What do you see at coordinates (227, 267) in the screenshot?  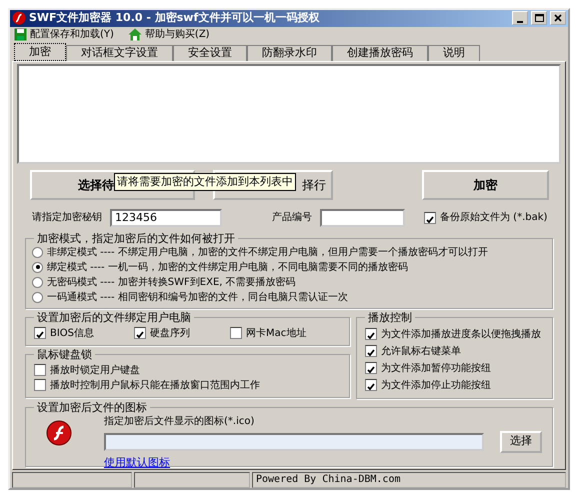 I see `radio-label: 绑定模式 ---- 一机一码，加密的文件绑定用户电脑，不同电脑需要不同的播放密码` at bounding box center [227, 267].